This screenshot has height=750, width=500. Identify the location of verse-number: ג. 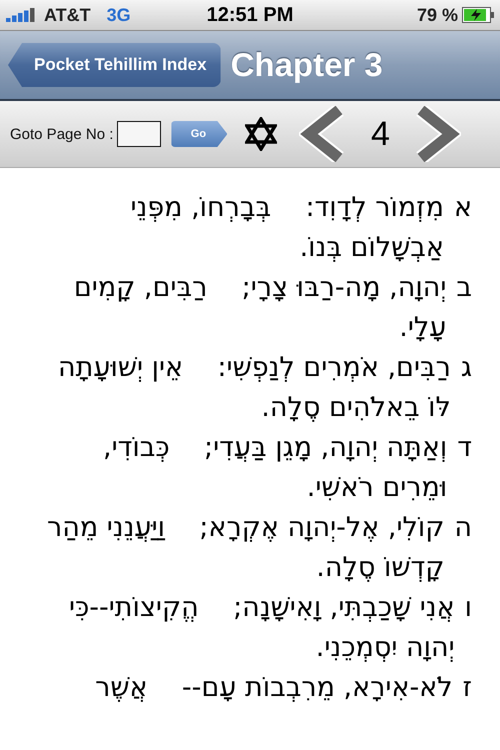
(466, 368).